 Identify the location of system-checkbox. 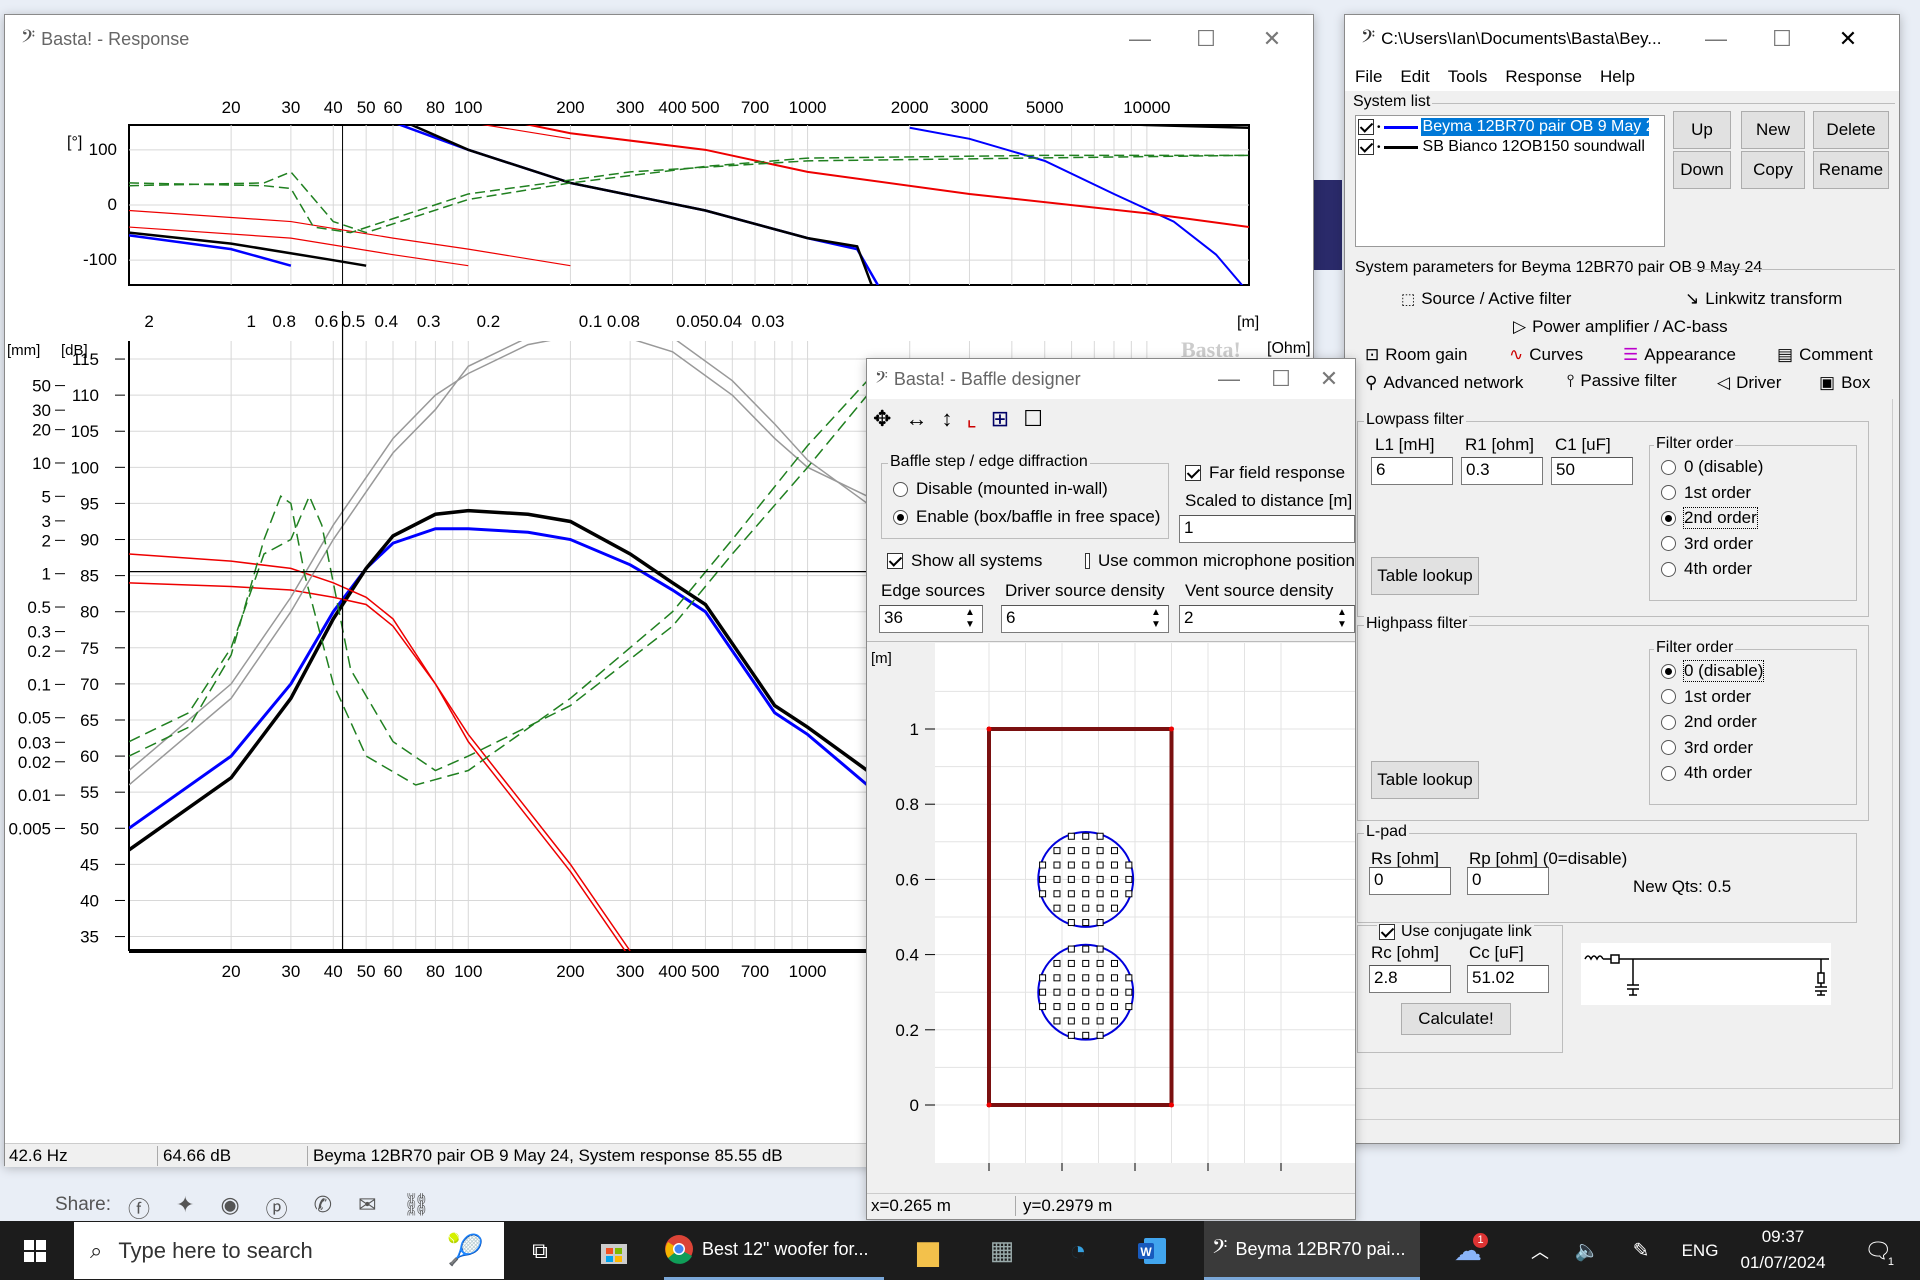
(1366, 127).